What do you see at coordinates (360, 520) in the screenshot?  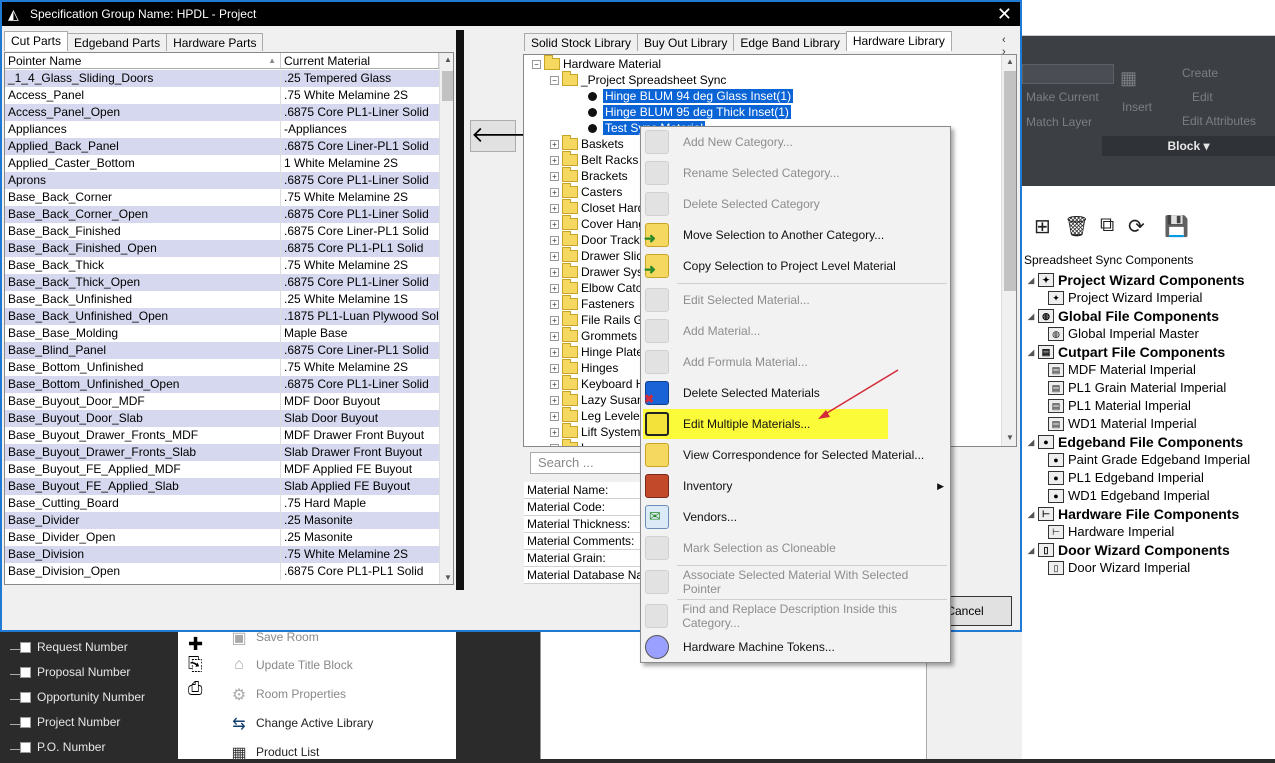 I see `current-material-cell: .25 Masonite` at bounding box center [360, 520].